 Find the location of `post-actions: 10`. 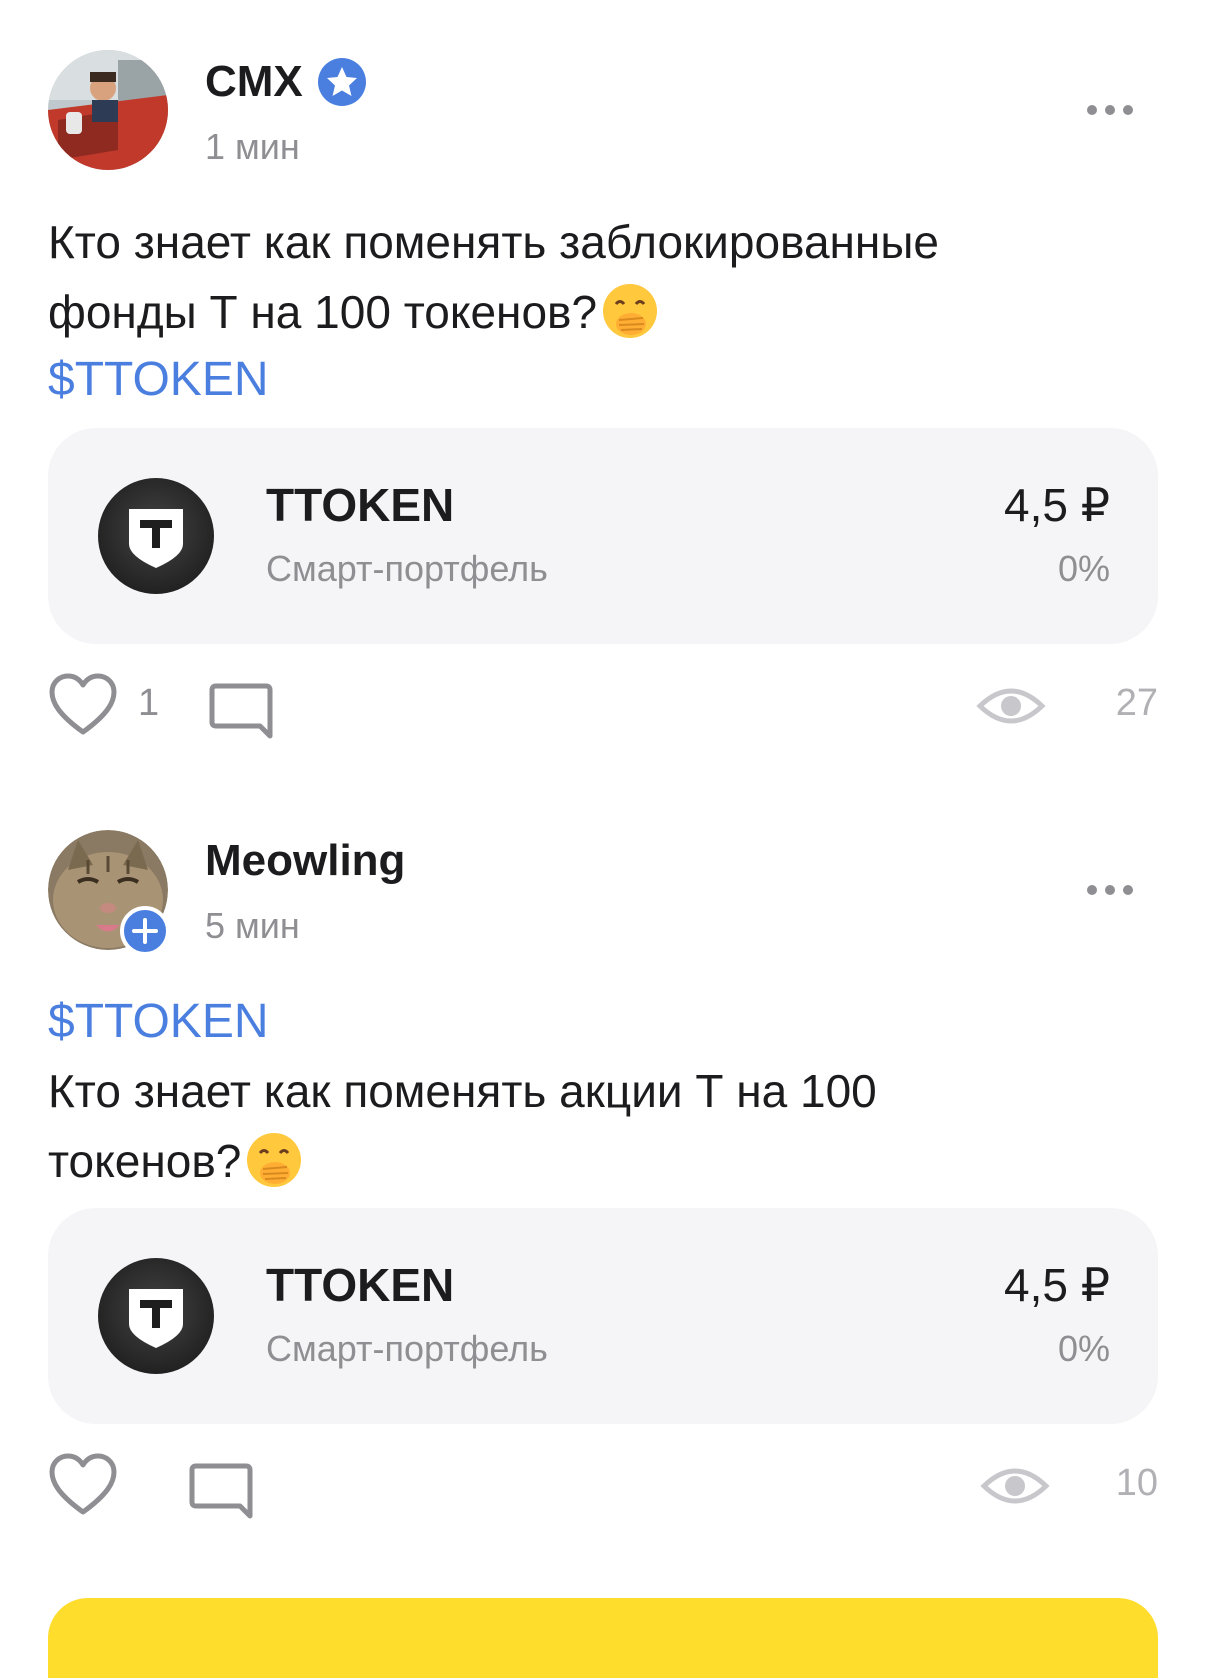

post-actions: 10 is located at coordinates (603, 1487).